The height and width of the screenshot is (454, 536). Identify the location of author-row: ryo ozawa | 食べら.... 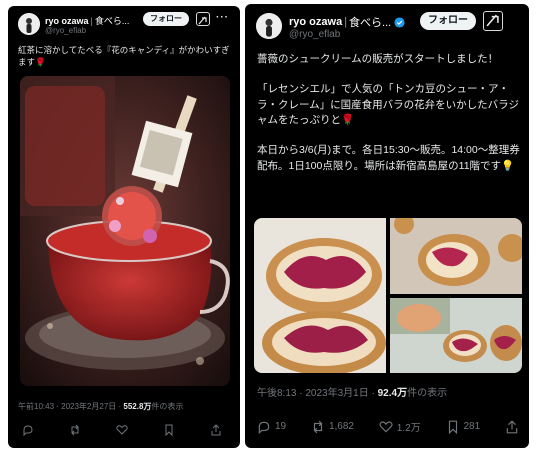
(347, 22).